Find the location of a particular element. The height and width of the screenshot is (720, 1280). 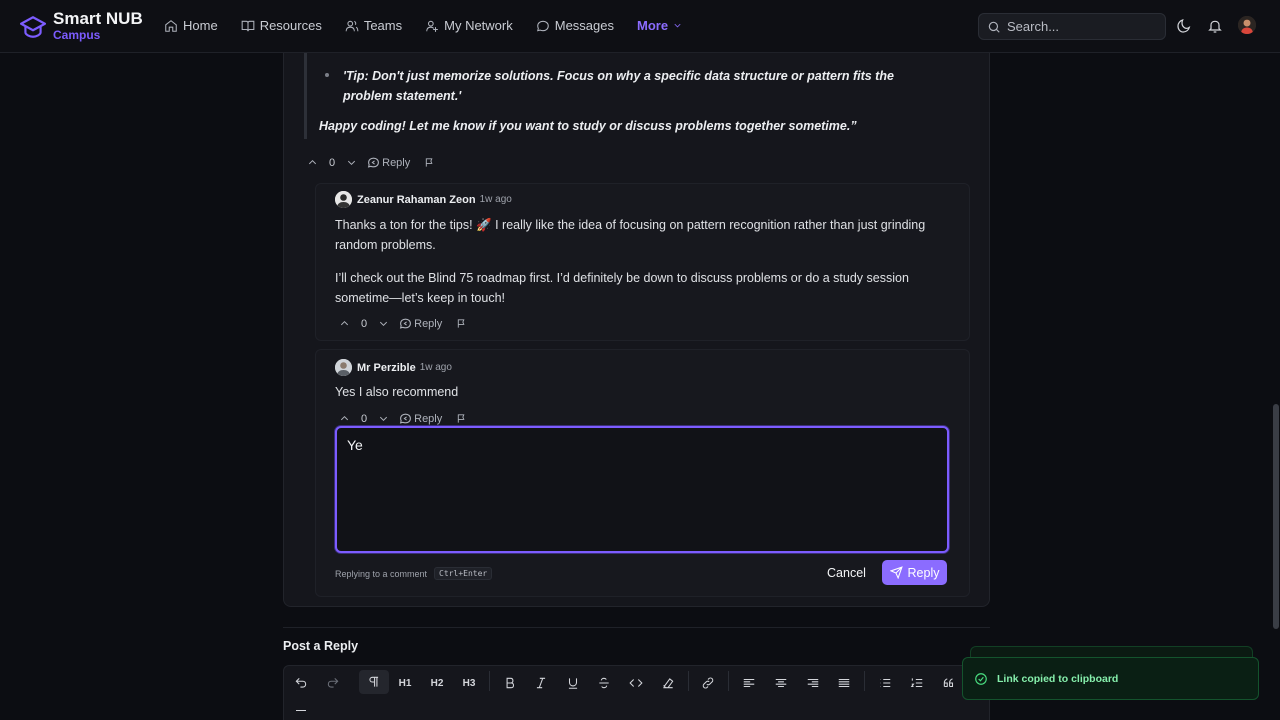

paragraph-icon is located at coordinates (374, 681).